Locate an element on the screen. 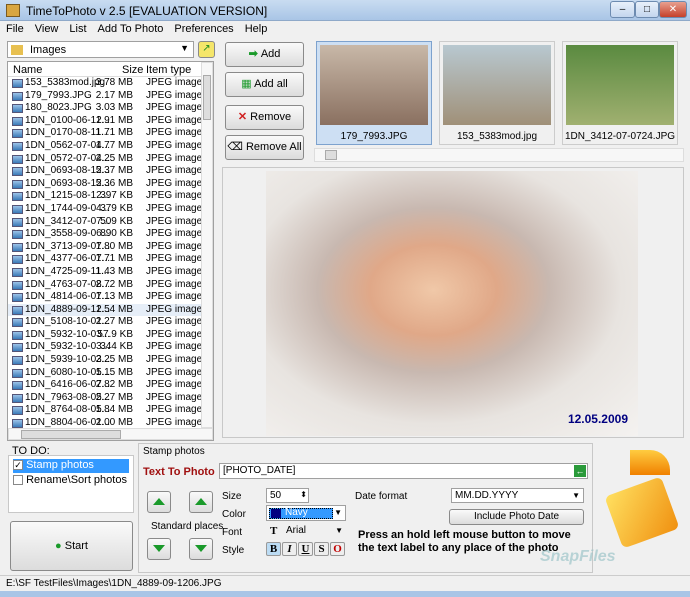  list-item: 1DN_1744-09-04... 379 KB JPEG image is located at coordinates (105, 209).